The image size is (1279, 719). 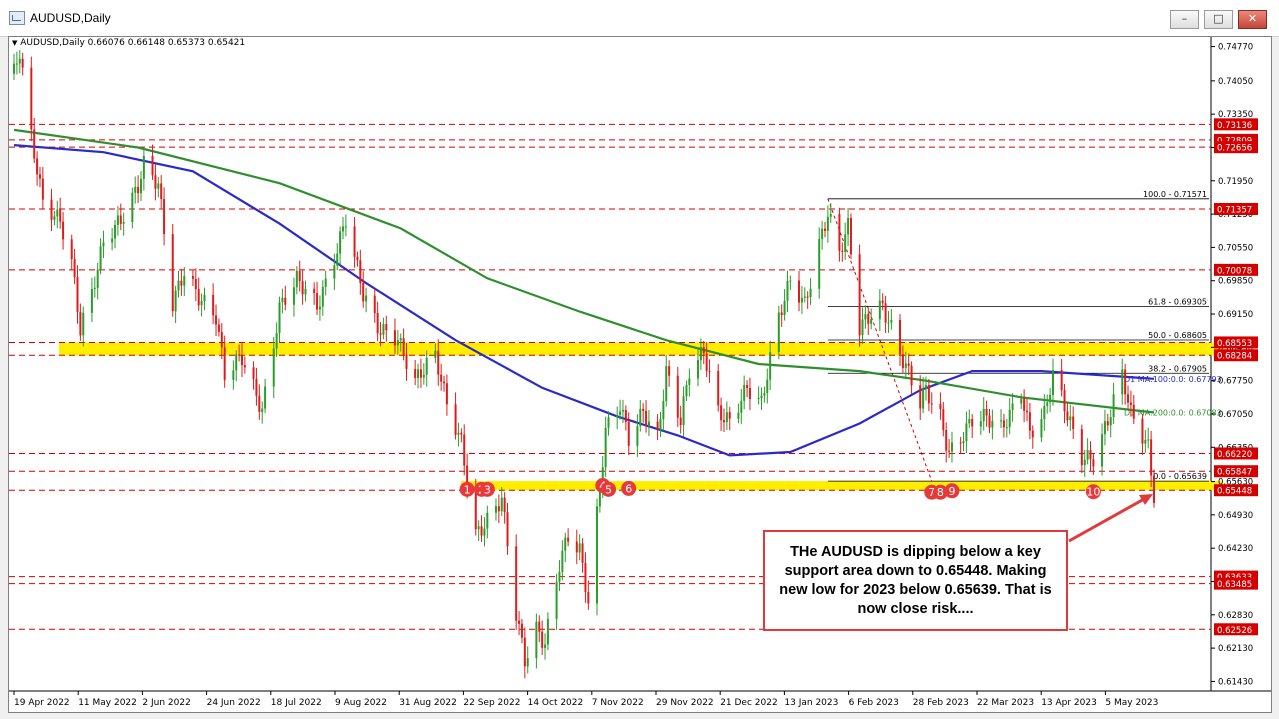 What do you see at coordinates (1235, 649) in the screenshot?
I see `y-tick-label: 0.62130` at bounding box center [1235, 649].